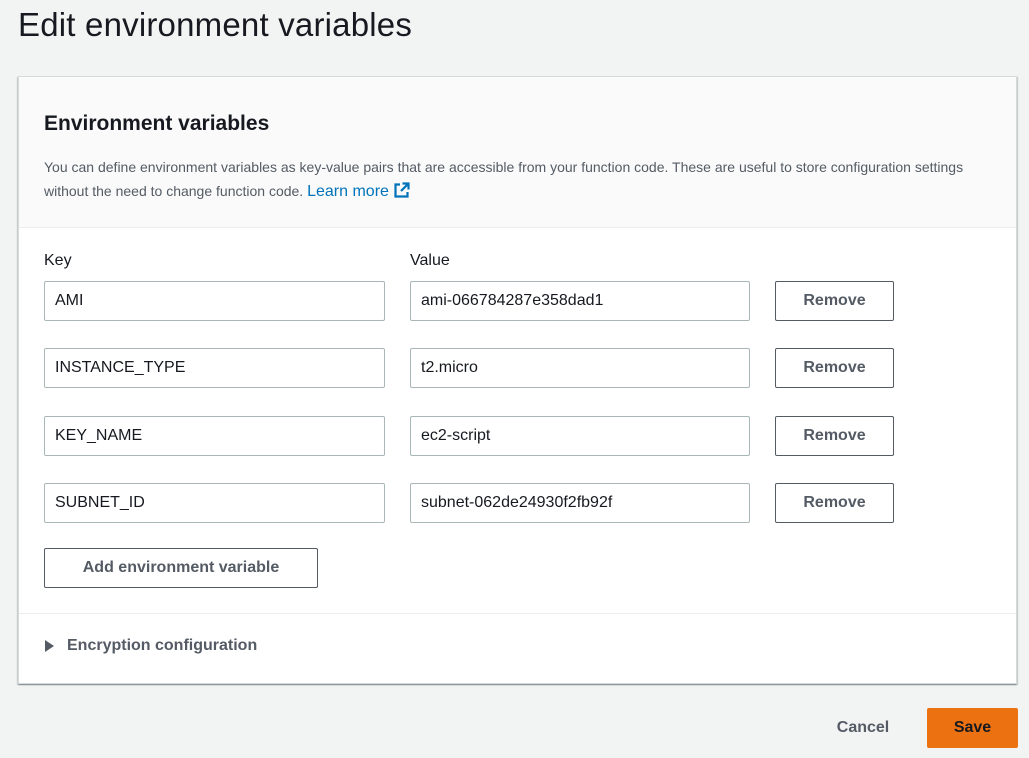  What do you see at coordinates (49, 646) in the screenshot?
I see `caret-right-icon` at bounding box center [49, 646].